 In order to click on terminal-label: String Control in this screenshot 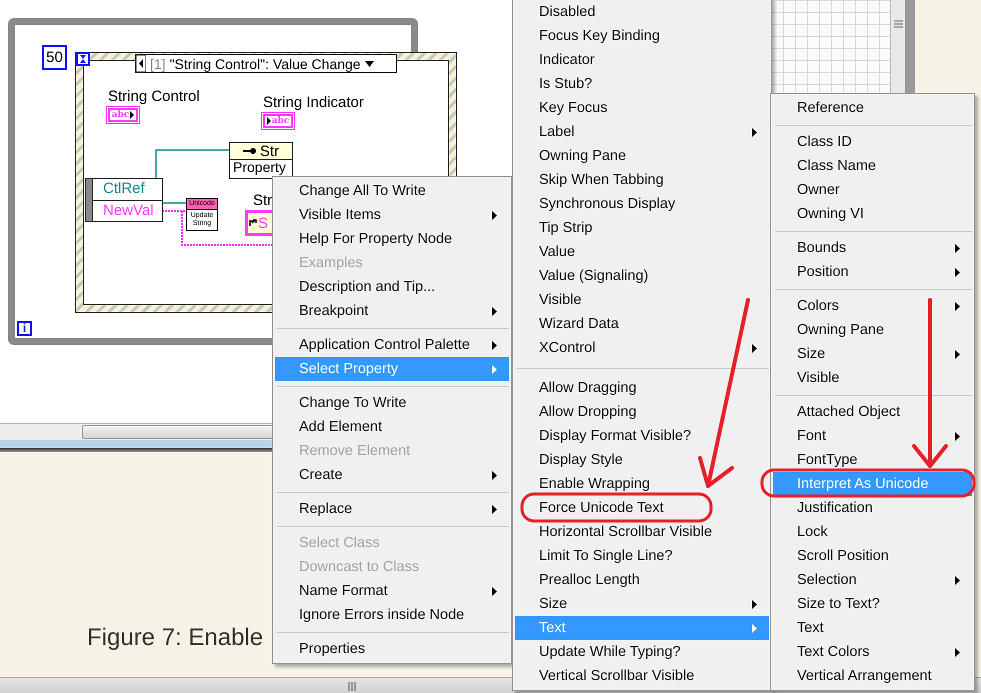, I will do `click(154, 96)`.